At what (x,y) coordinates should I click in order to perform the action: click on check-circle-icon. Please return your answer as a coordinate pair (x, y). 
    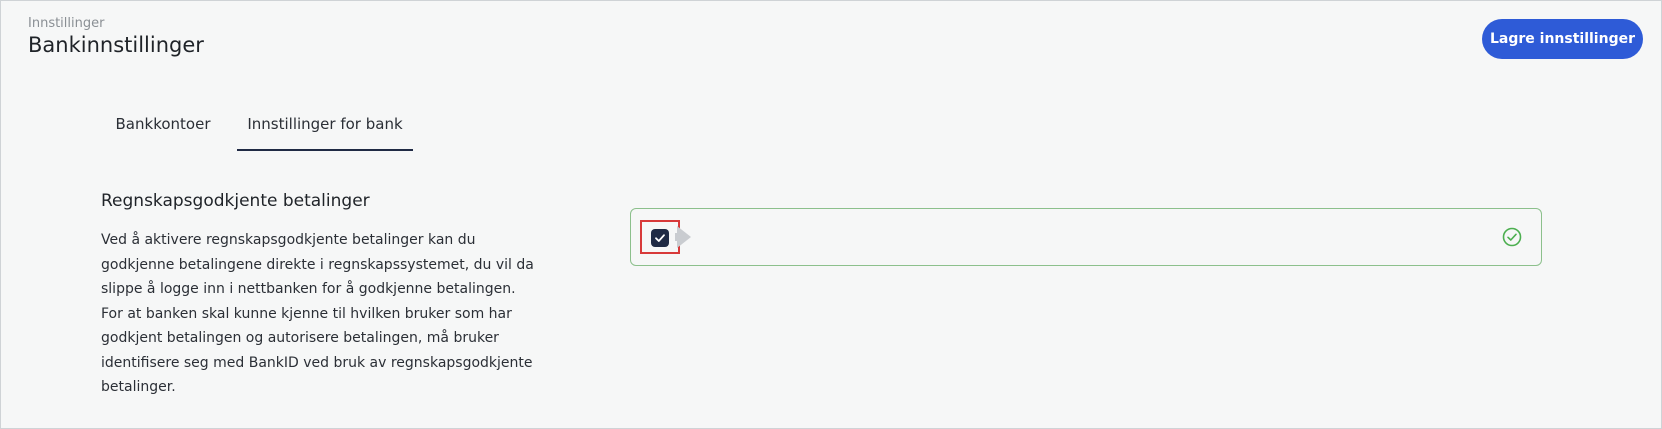
    Looking at the image, I should click on (1512, 237).